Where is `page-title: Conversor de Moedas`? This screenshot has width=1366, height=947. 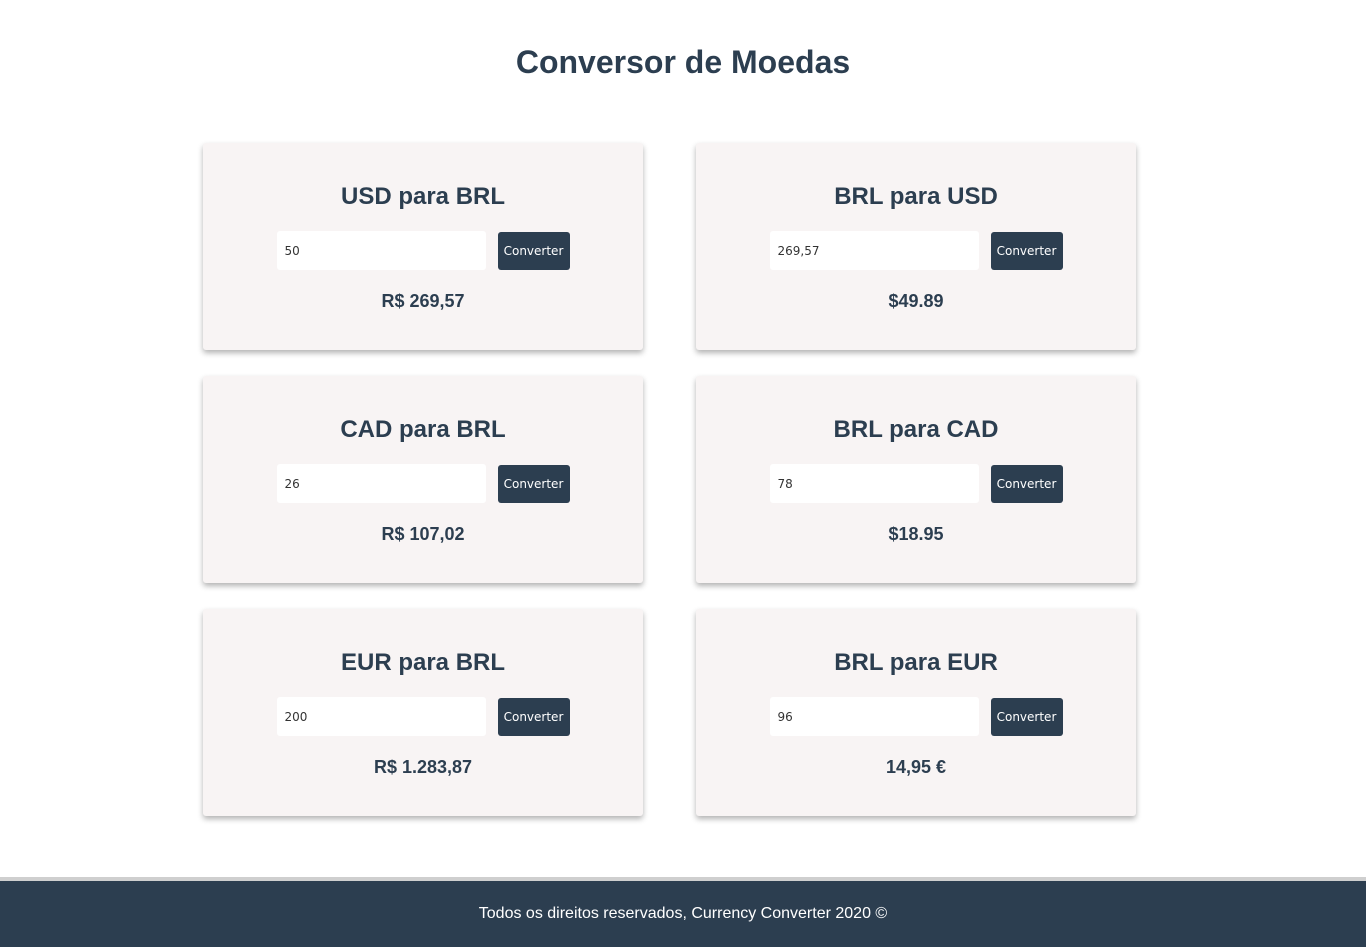
page-title: Conversor de Moedas is located at coordinates (683, 62).